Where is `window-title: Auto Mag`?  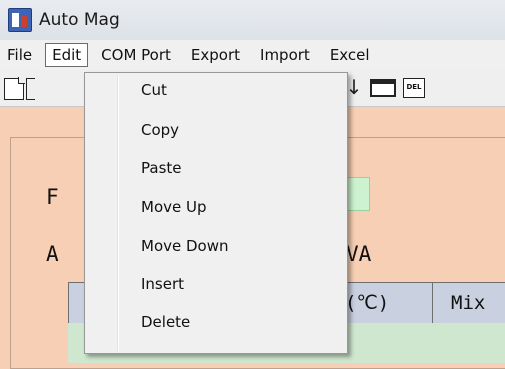
window-title: Auto Mag is located at coordinates (79, 20).